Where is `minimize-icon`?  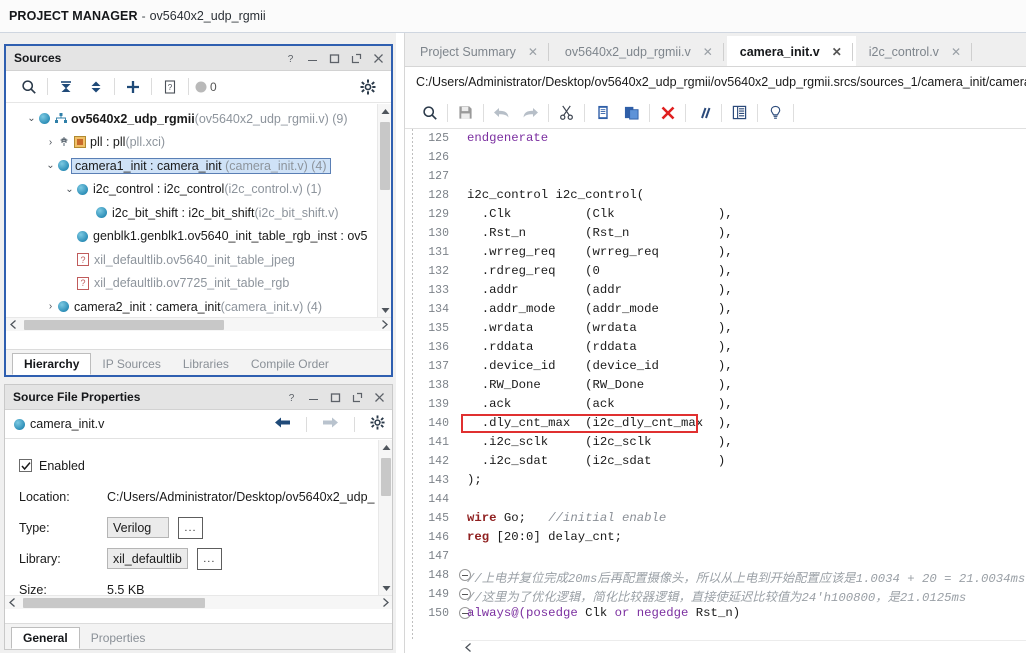 minimize-icon is located at coordinates (312, 58).